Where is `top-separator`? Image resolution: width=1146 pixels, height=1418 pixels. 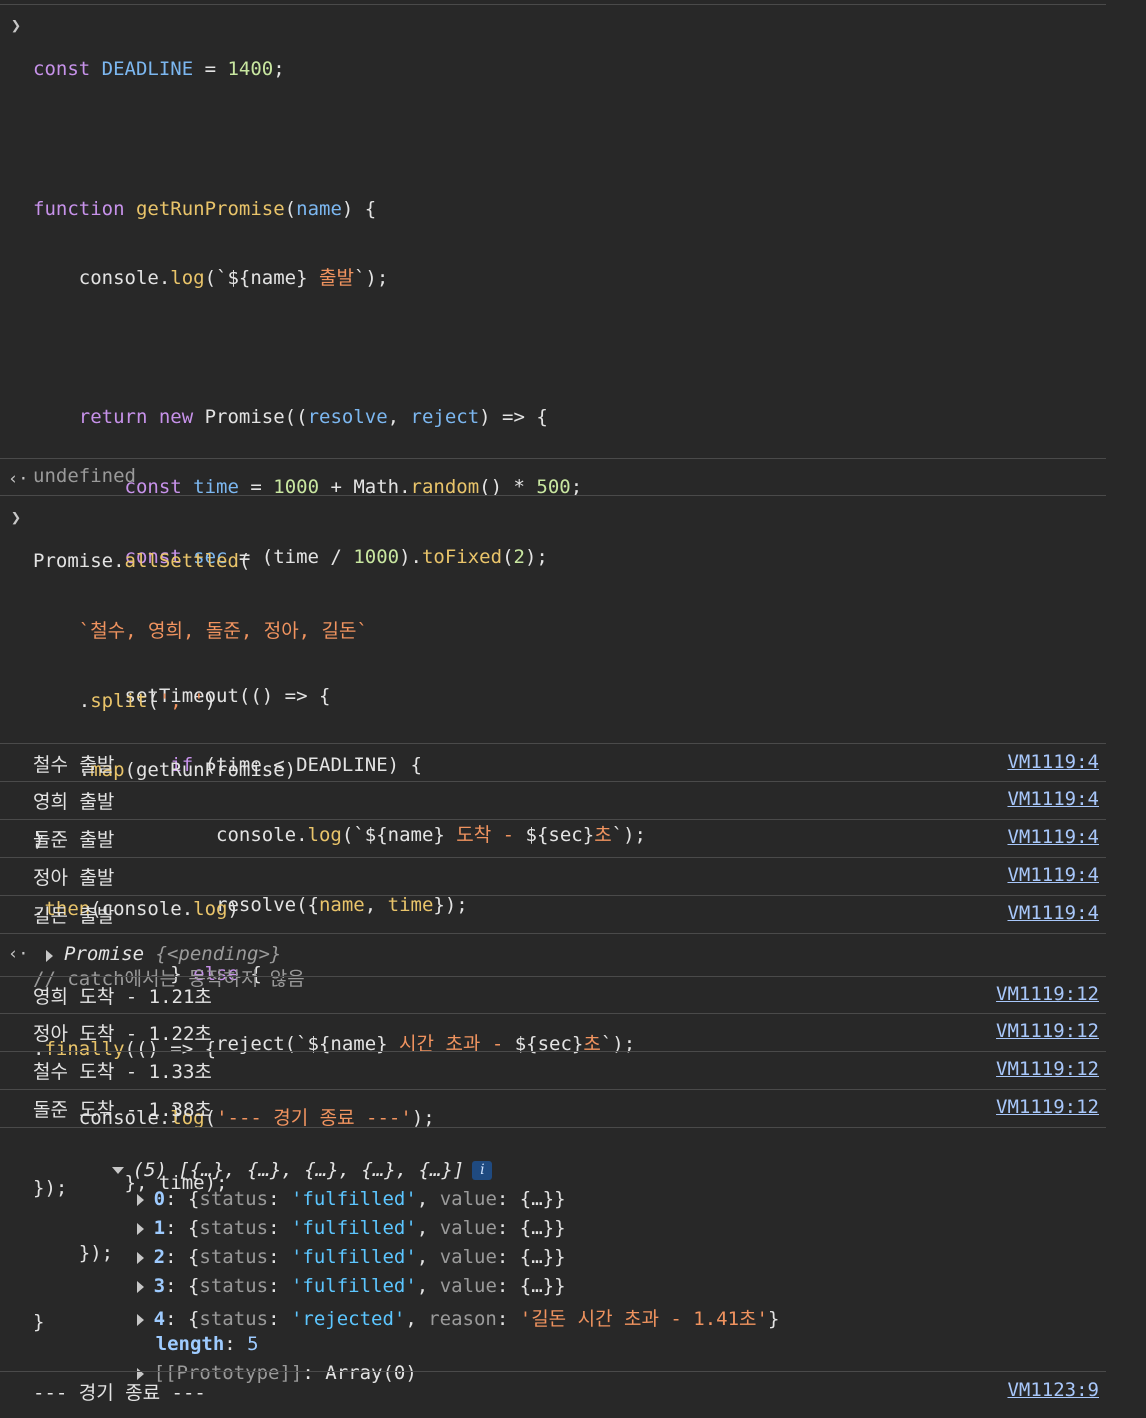
top-separator is located at coordinates (553, 4).